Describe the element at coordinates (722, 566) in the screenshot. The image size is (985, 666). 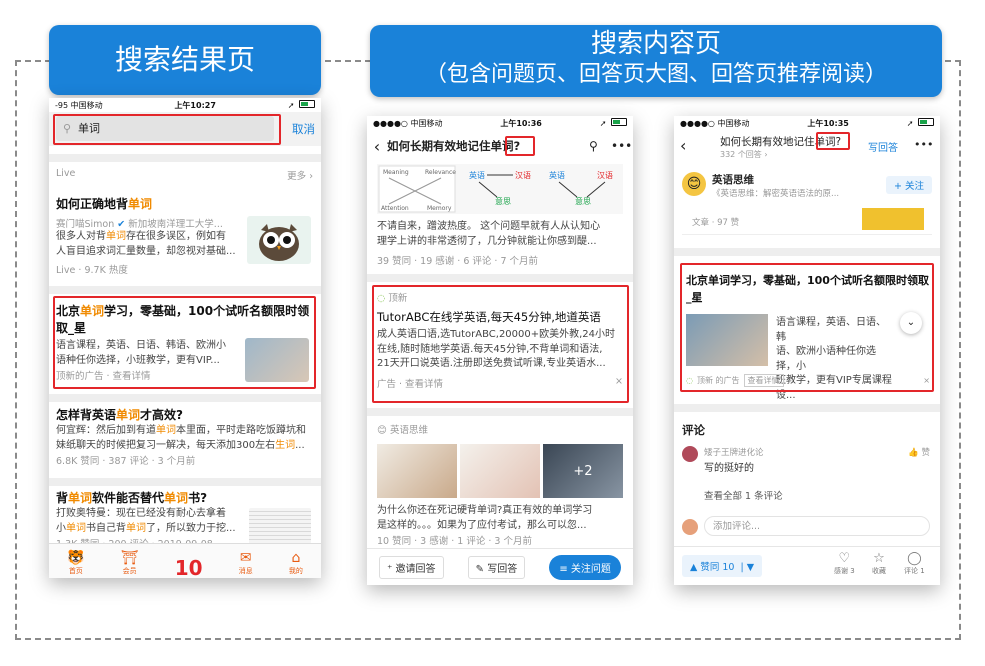
I see `upvote-button: ▲ 赞同 10 | ▼` at that location.